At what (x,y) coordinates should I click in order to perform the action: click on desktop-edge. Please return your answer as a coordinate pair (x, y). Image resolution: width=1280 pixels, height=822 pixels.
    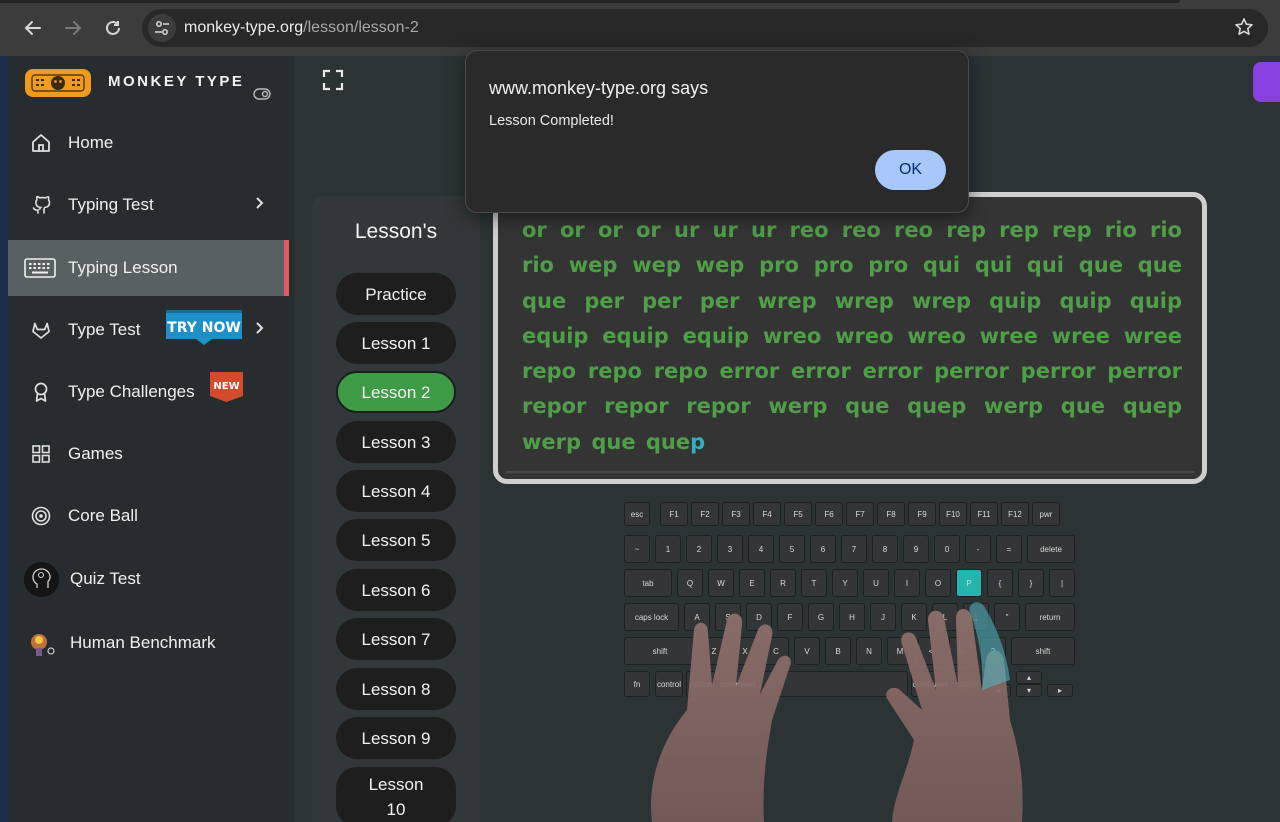
    Looking at the image, I should click on (4, 439).